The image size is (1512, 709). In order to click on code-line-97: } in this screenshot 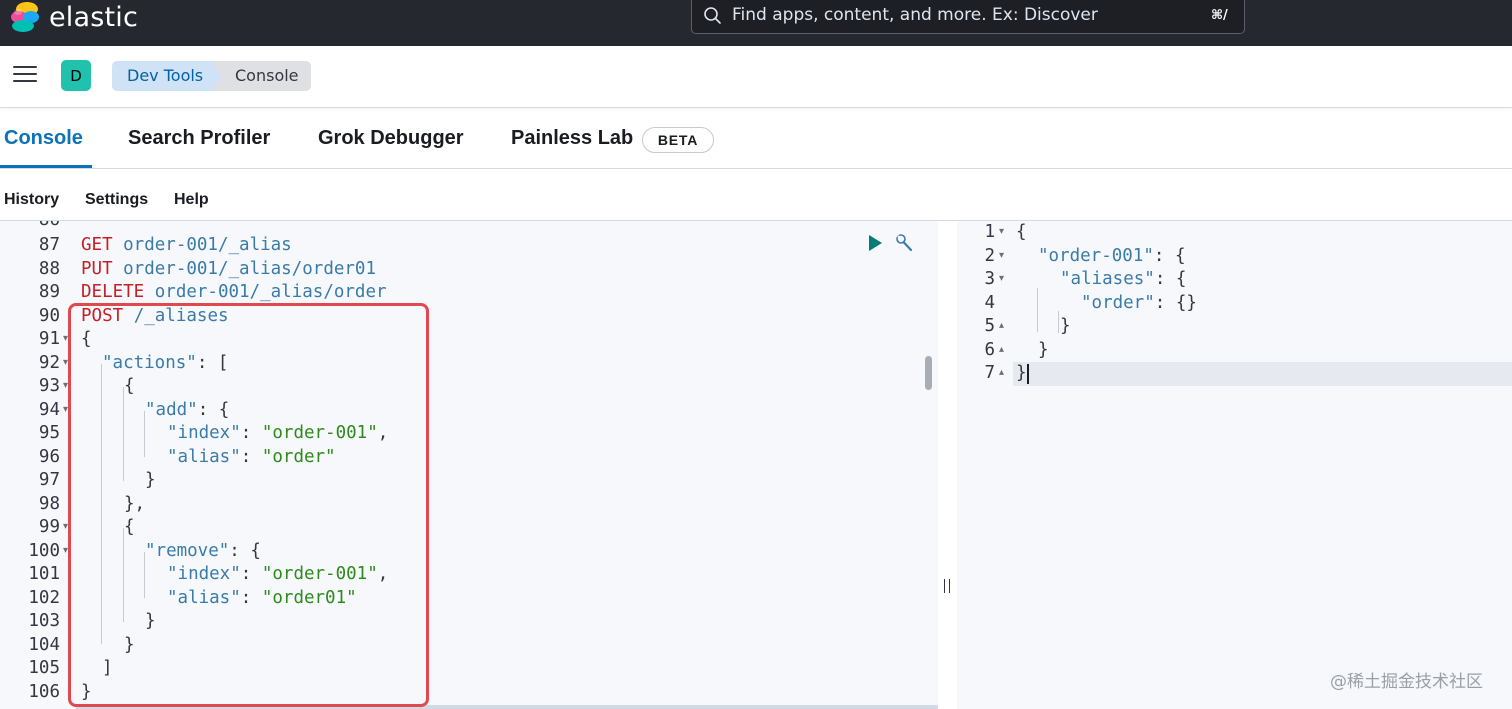, I will do `click(150, 480)`.